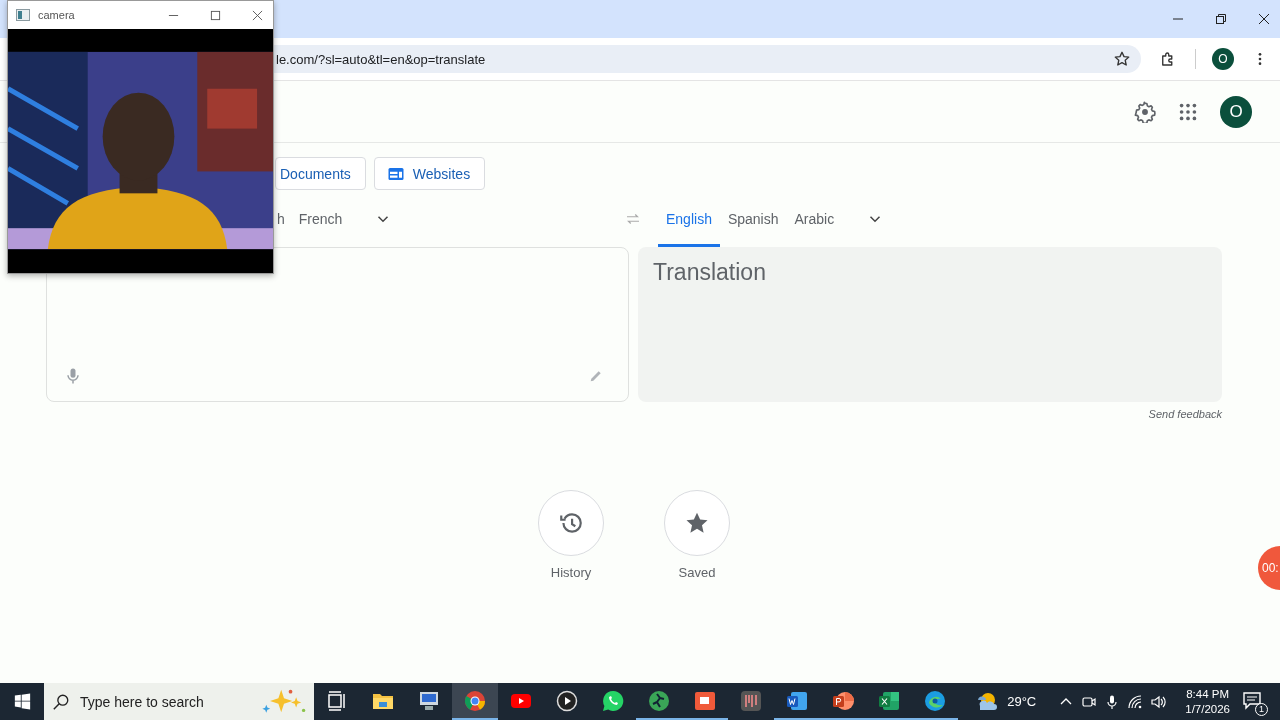  Describe the element at coordinates (709, 272) in the screenshot. I see `translation-placeholder: Translation` at that location.